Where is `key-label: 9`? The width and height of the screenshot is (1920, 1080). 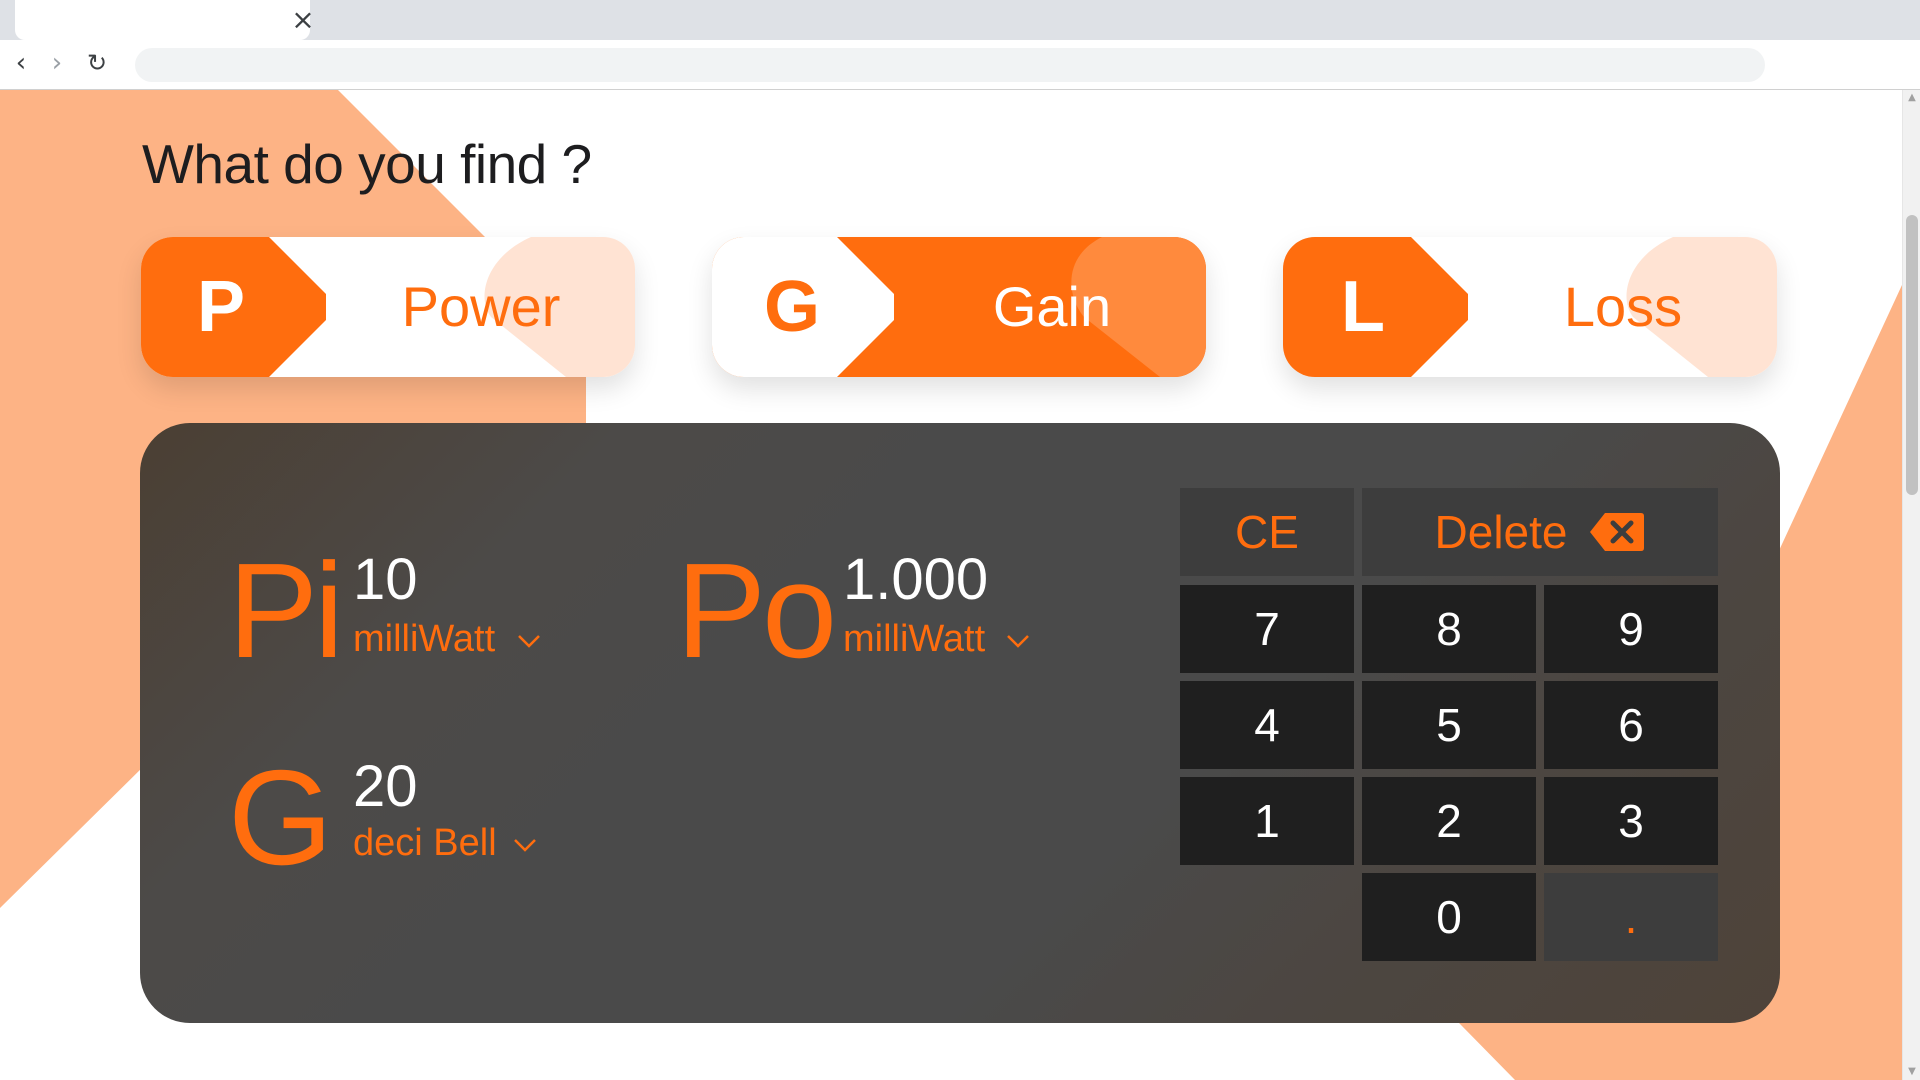 key-label: 9 is located at coordinates (1631, 629).